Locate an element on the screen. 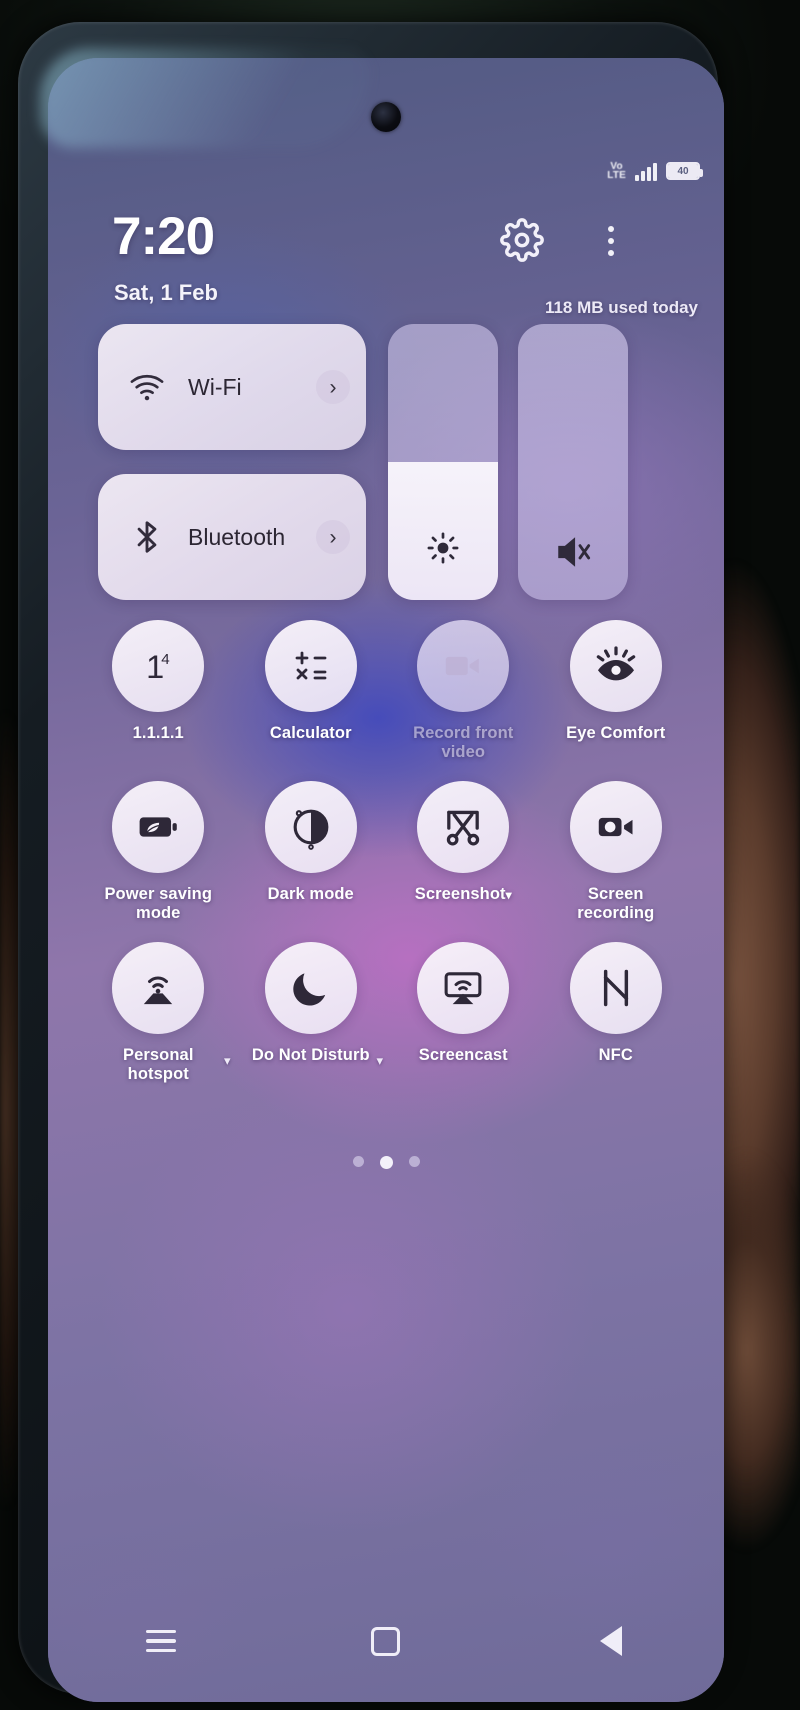 The height and width of the screenshot is (1710, 800). signal-bars-icon is located at coordinates (646, 171).